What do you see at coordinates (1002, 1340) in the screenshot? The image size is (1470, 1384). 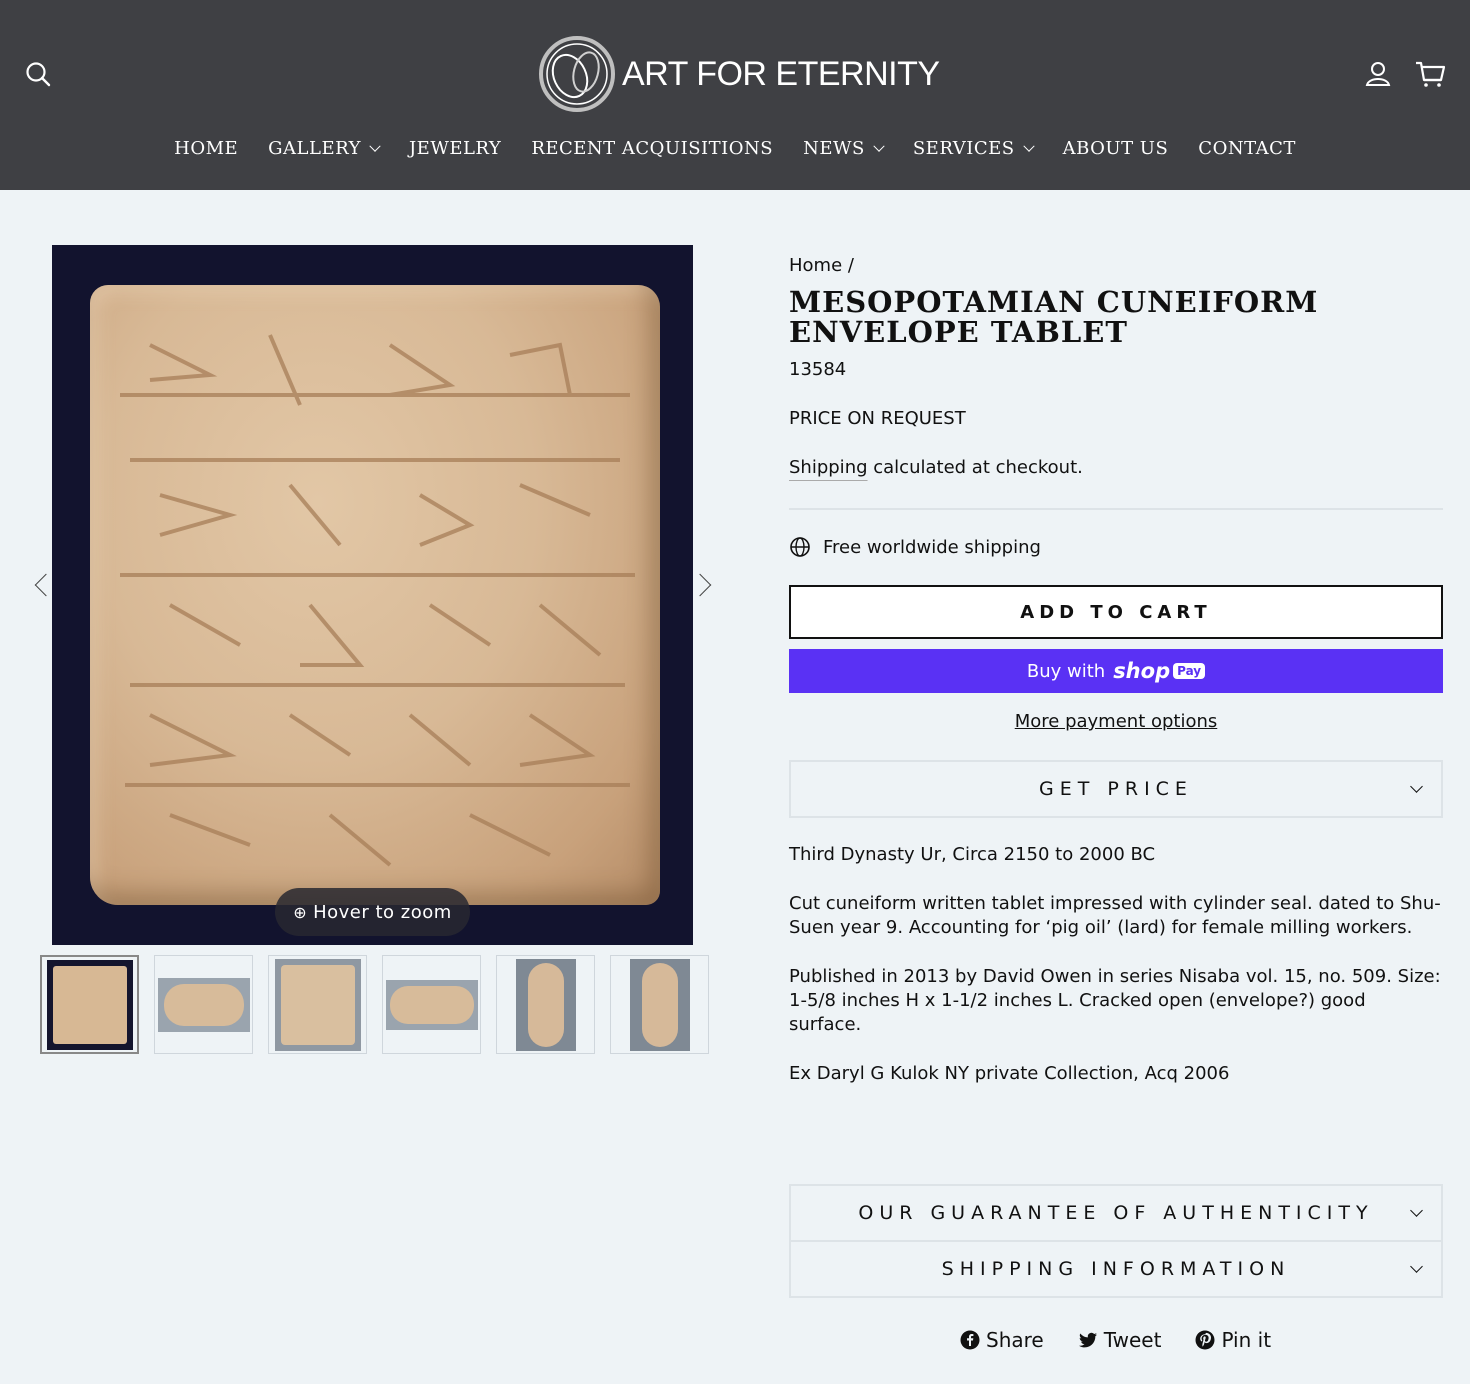 I see `facebook-share-link: Share` at bounding box center [1002, 1340].